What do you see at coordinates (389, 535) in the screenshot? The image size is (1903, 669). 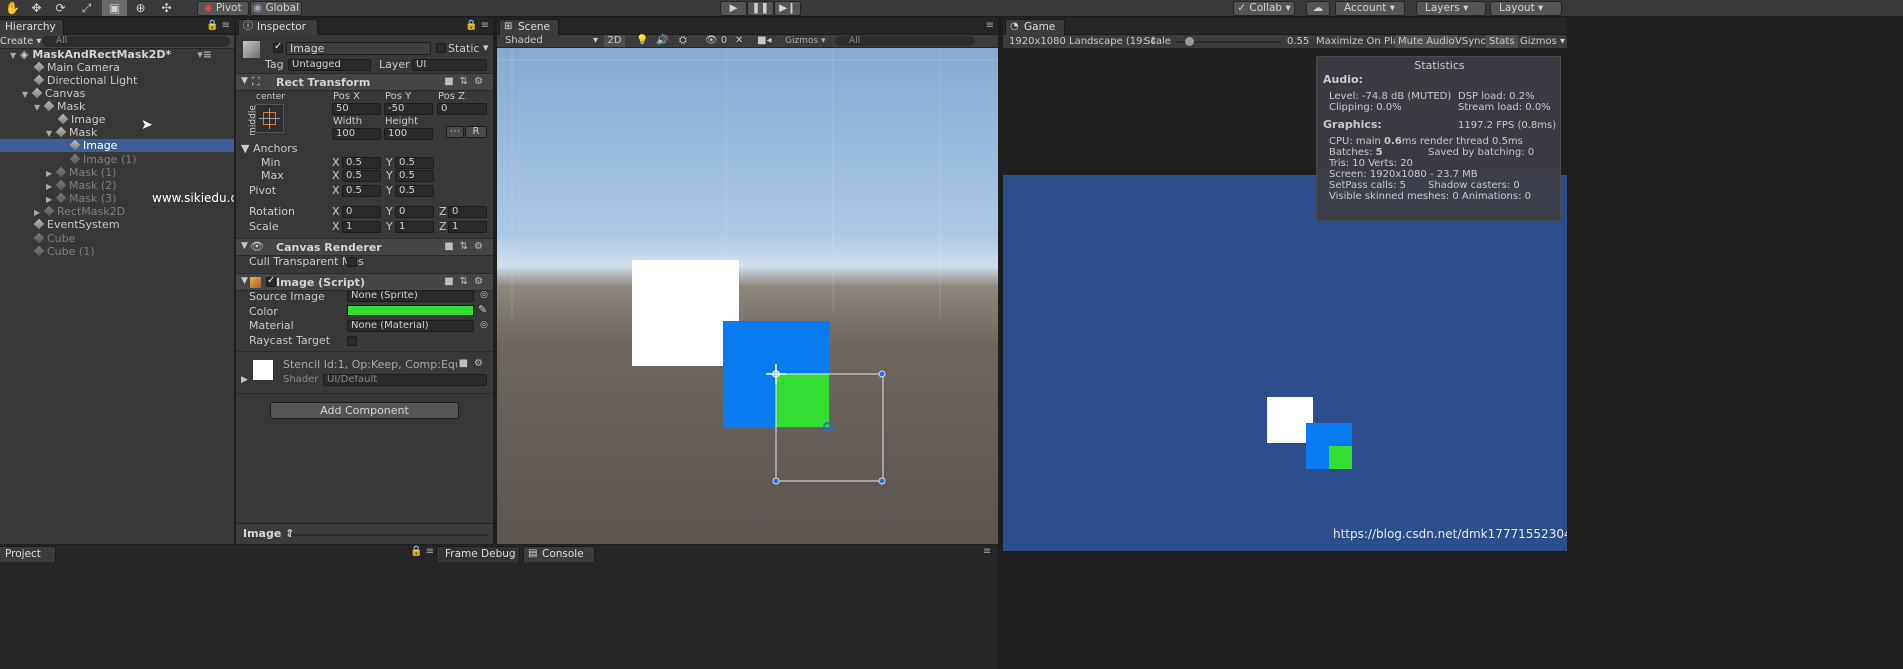 I see `preview-splitter` at bounding box center [389, 535].